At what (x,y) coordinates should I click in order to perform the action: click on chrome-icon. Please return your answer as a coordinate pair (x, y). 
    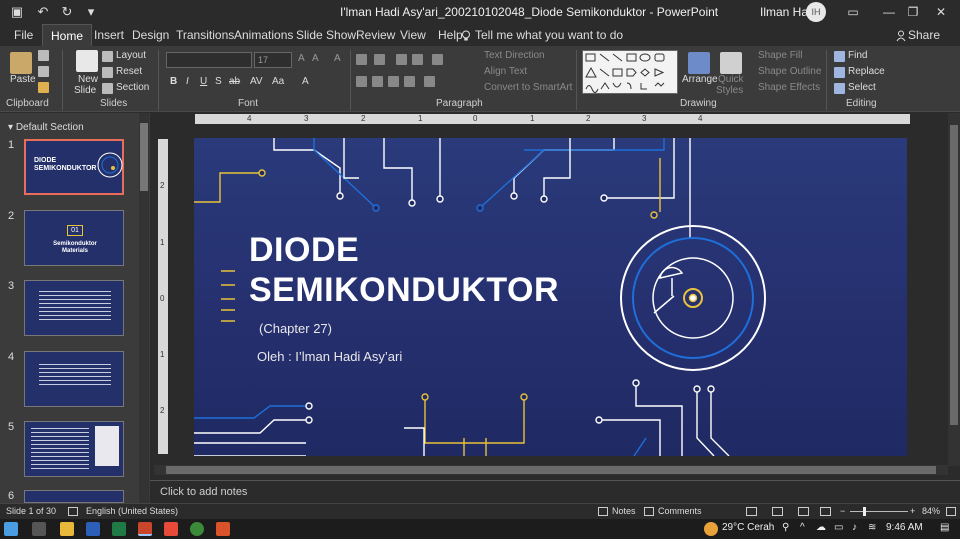
    Looking at the image, I should click on (197, 529).